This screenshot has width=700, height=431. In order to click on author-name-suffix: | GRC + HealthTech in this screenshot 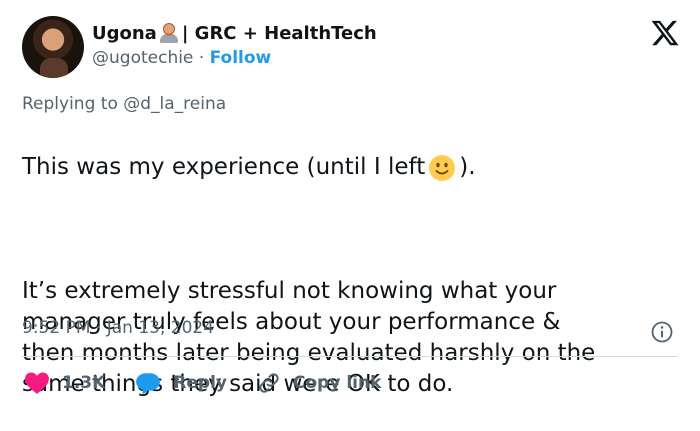, I will do `click(279, 33)`.